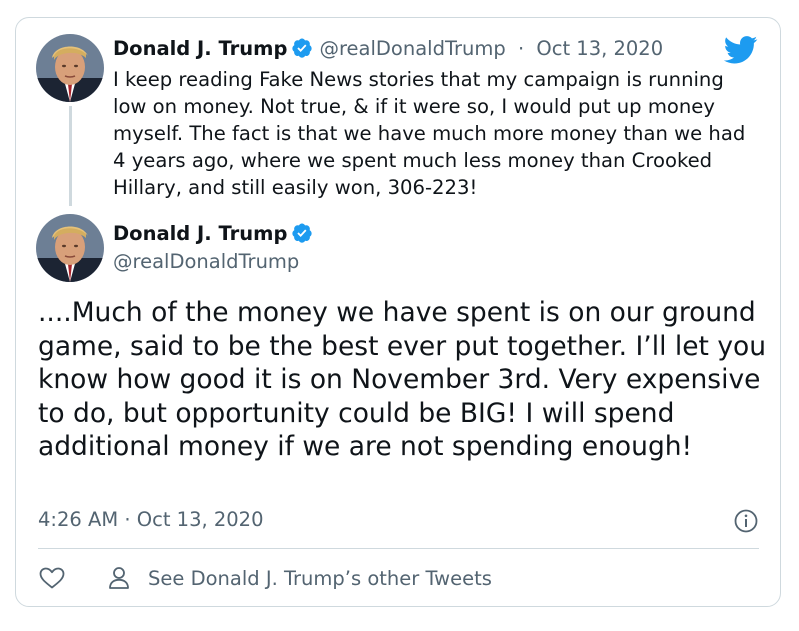 The width and height of the screenshot is (799, 631). I want to click on info-icon, so click(746, 521).